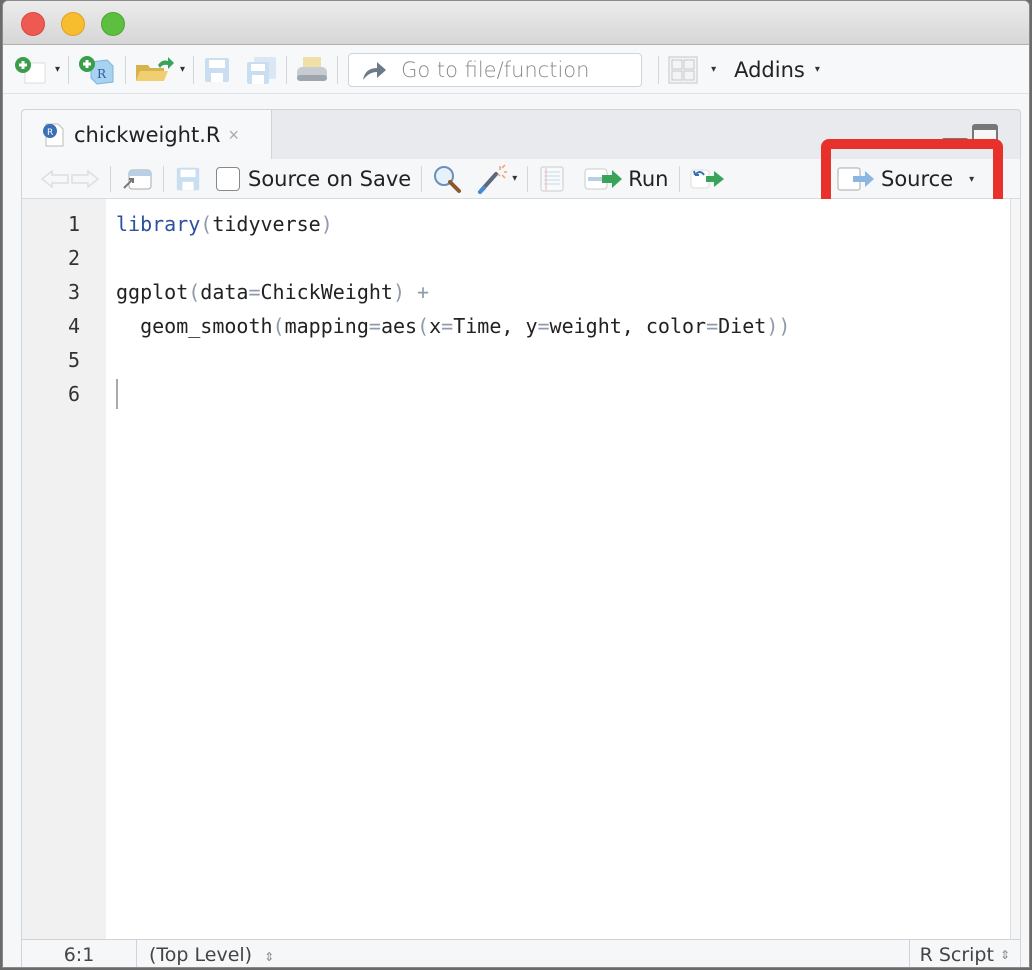  I want to click on source-arrow-icon, so click(855, 179).